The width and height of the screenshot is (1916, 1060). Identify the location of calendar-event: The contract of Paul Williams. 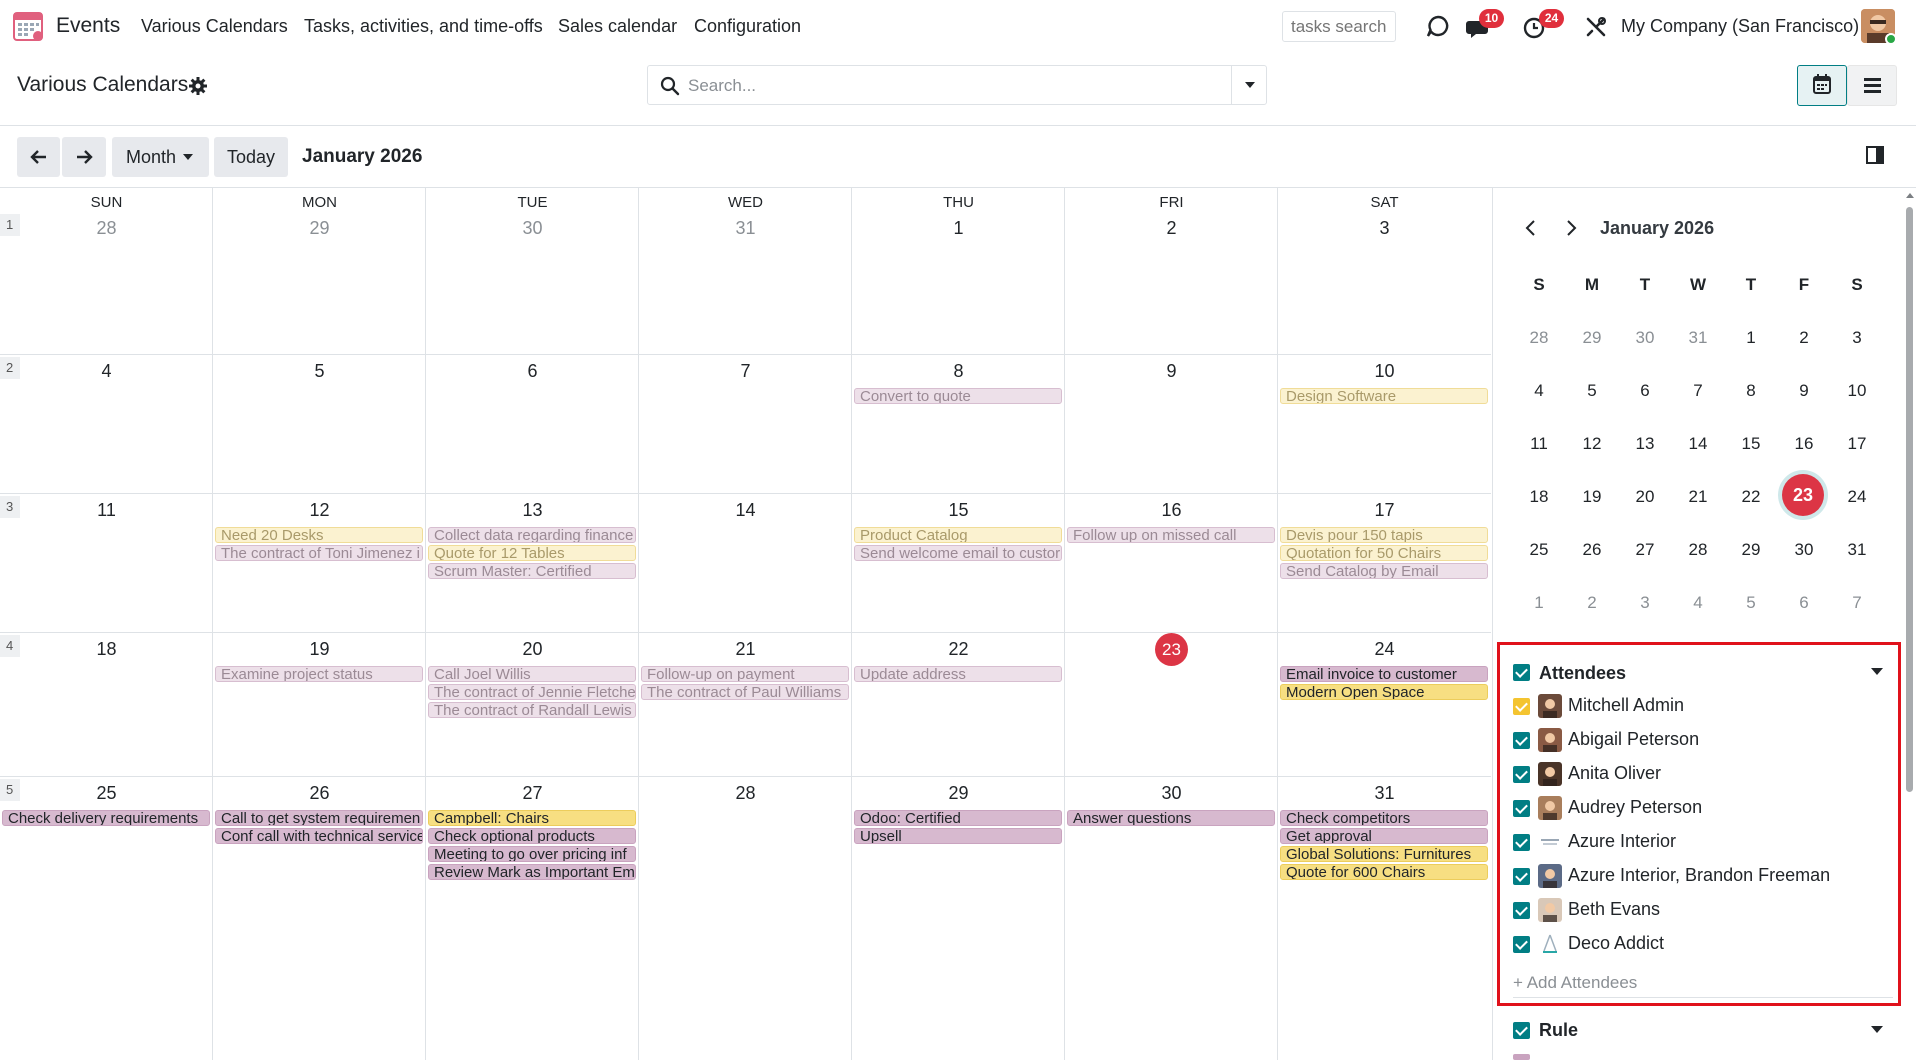
(745, 692).